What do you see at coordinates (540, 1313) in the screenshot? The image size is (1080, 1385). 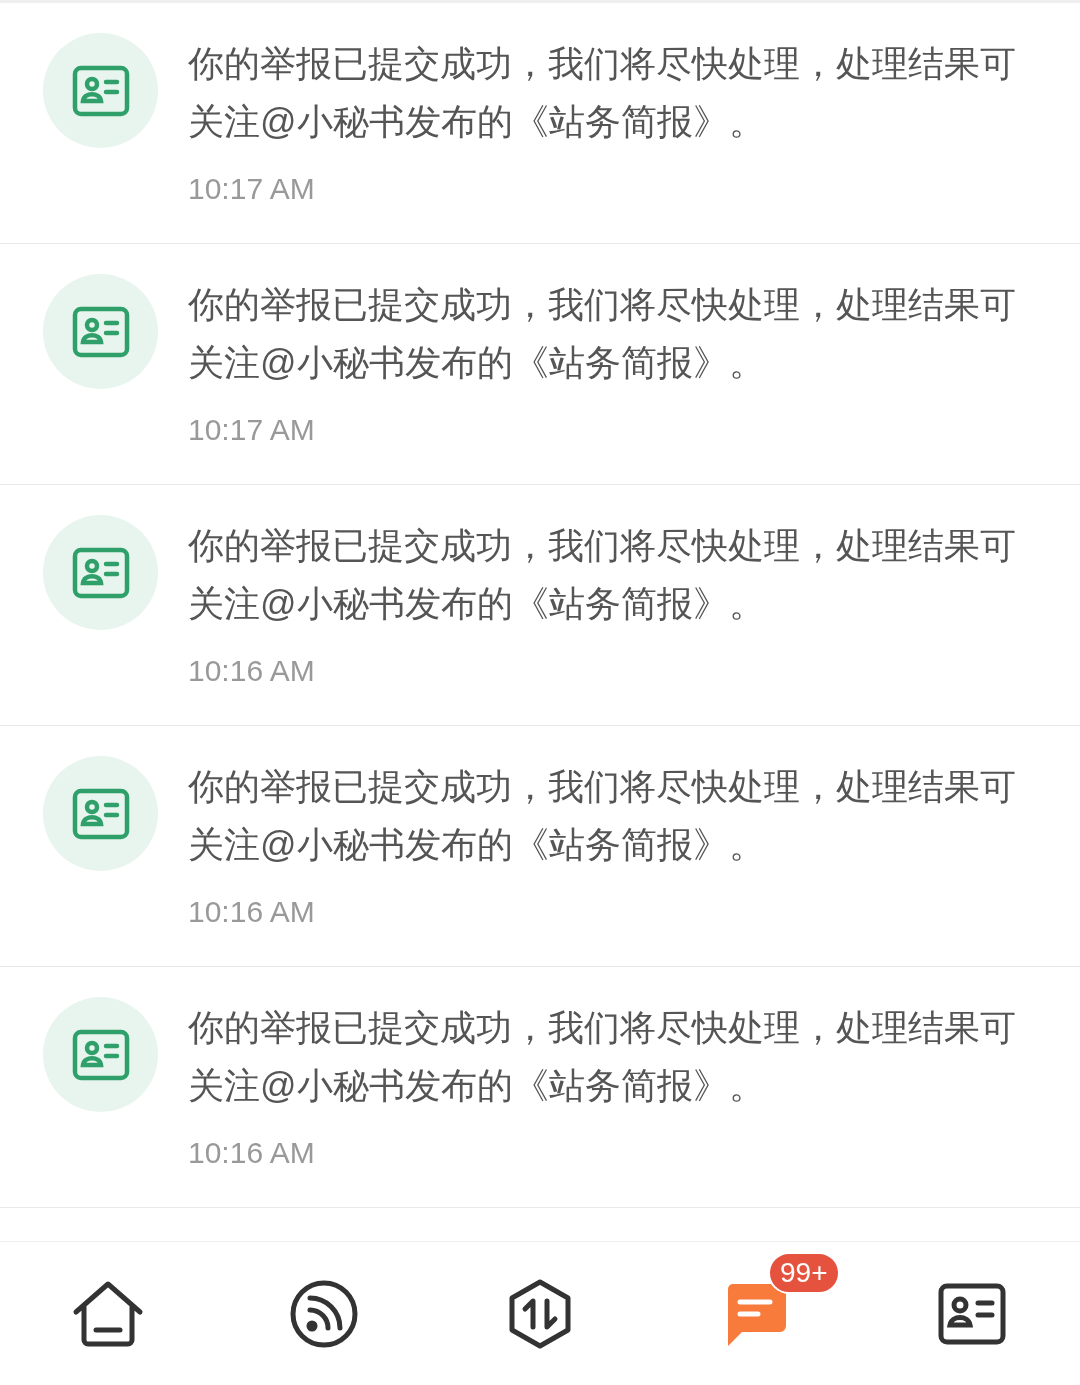 I see `swap-icon` at bounding box center [540, 1313].